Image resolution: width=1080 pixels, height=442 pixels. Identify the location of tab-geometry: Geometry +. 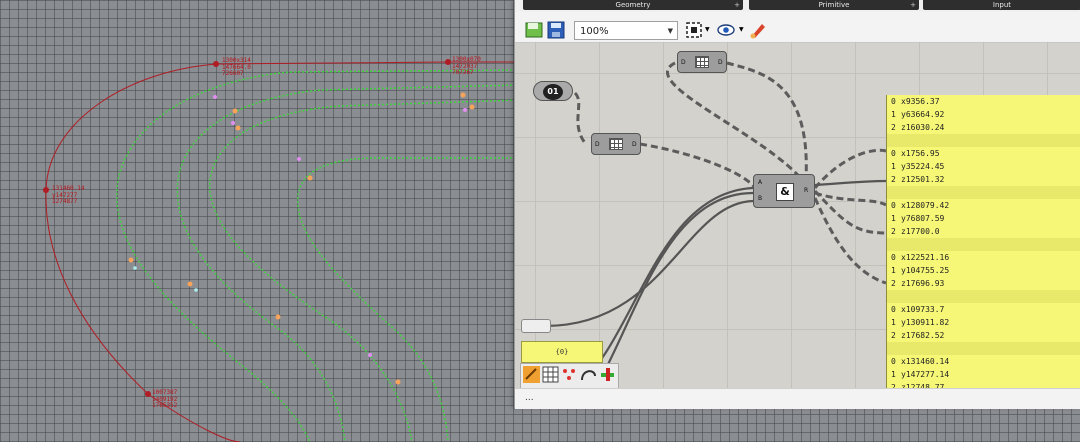
(633, 5).